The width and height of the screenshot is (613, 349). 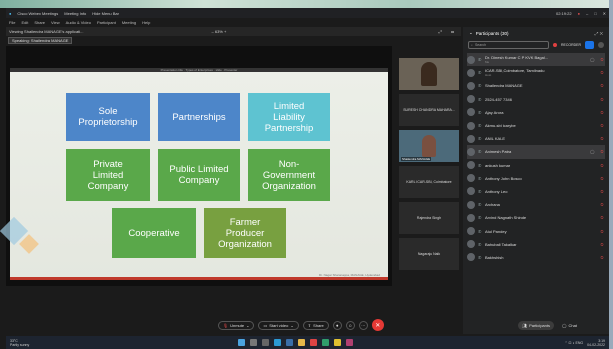 I want to click on windows-start-icon, so click(x=241, y=342).